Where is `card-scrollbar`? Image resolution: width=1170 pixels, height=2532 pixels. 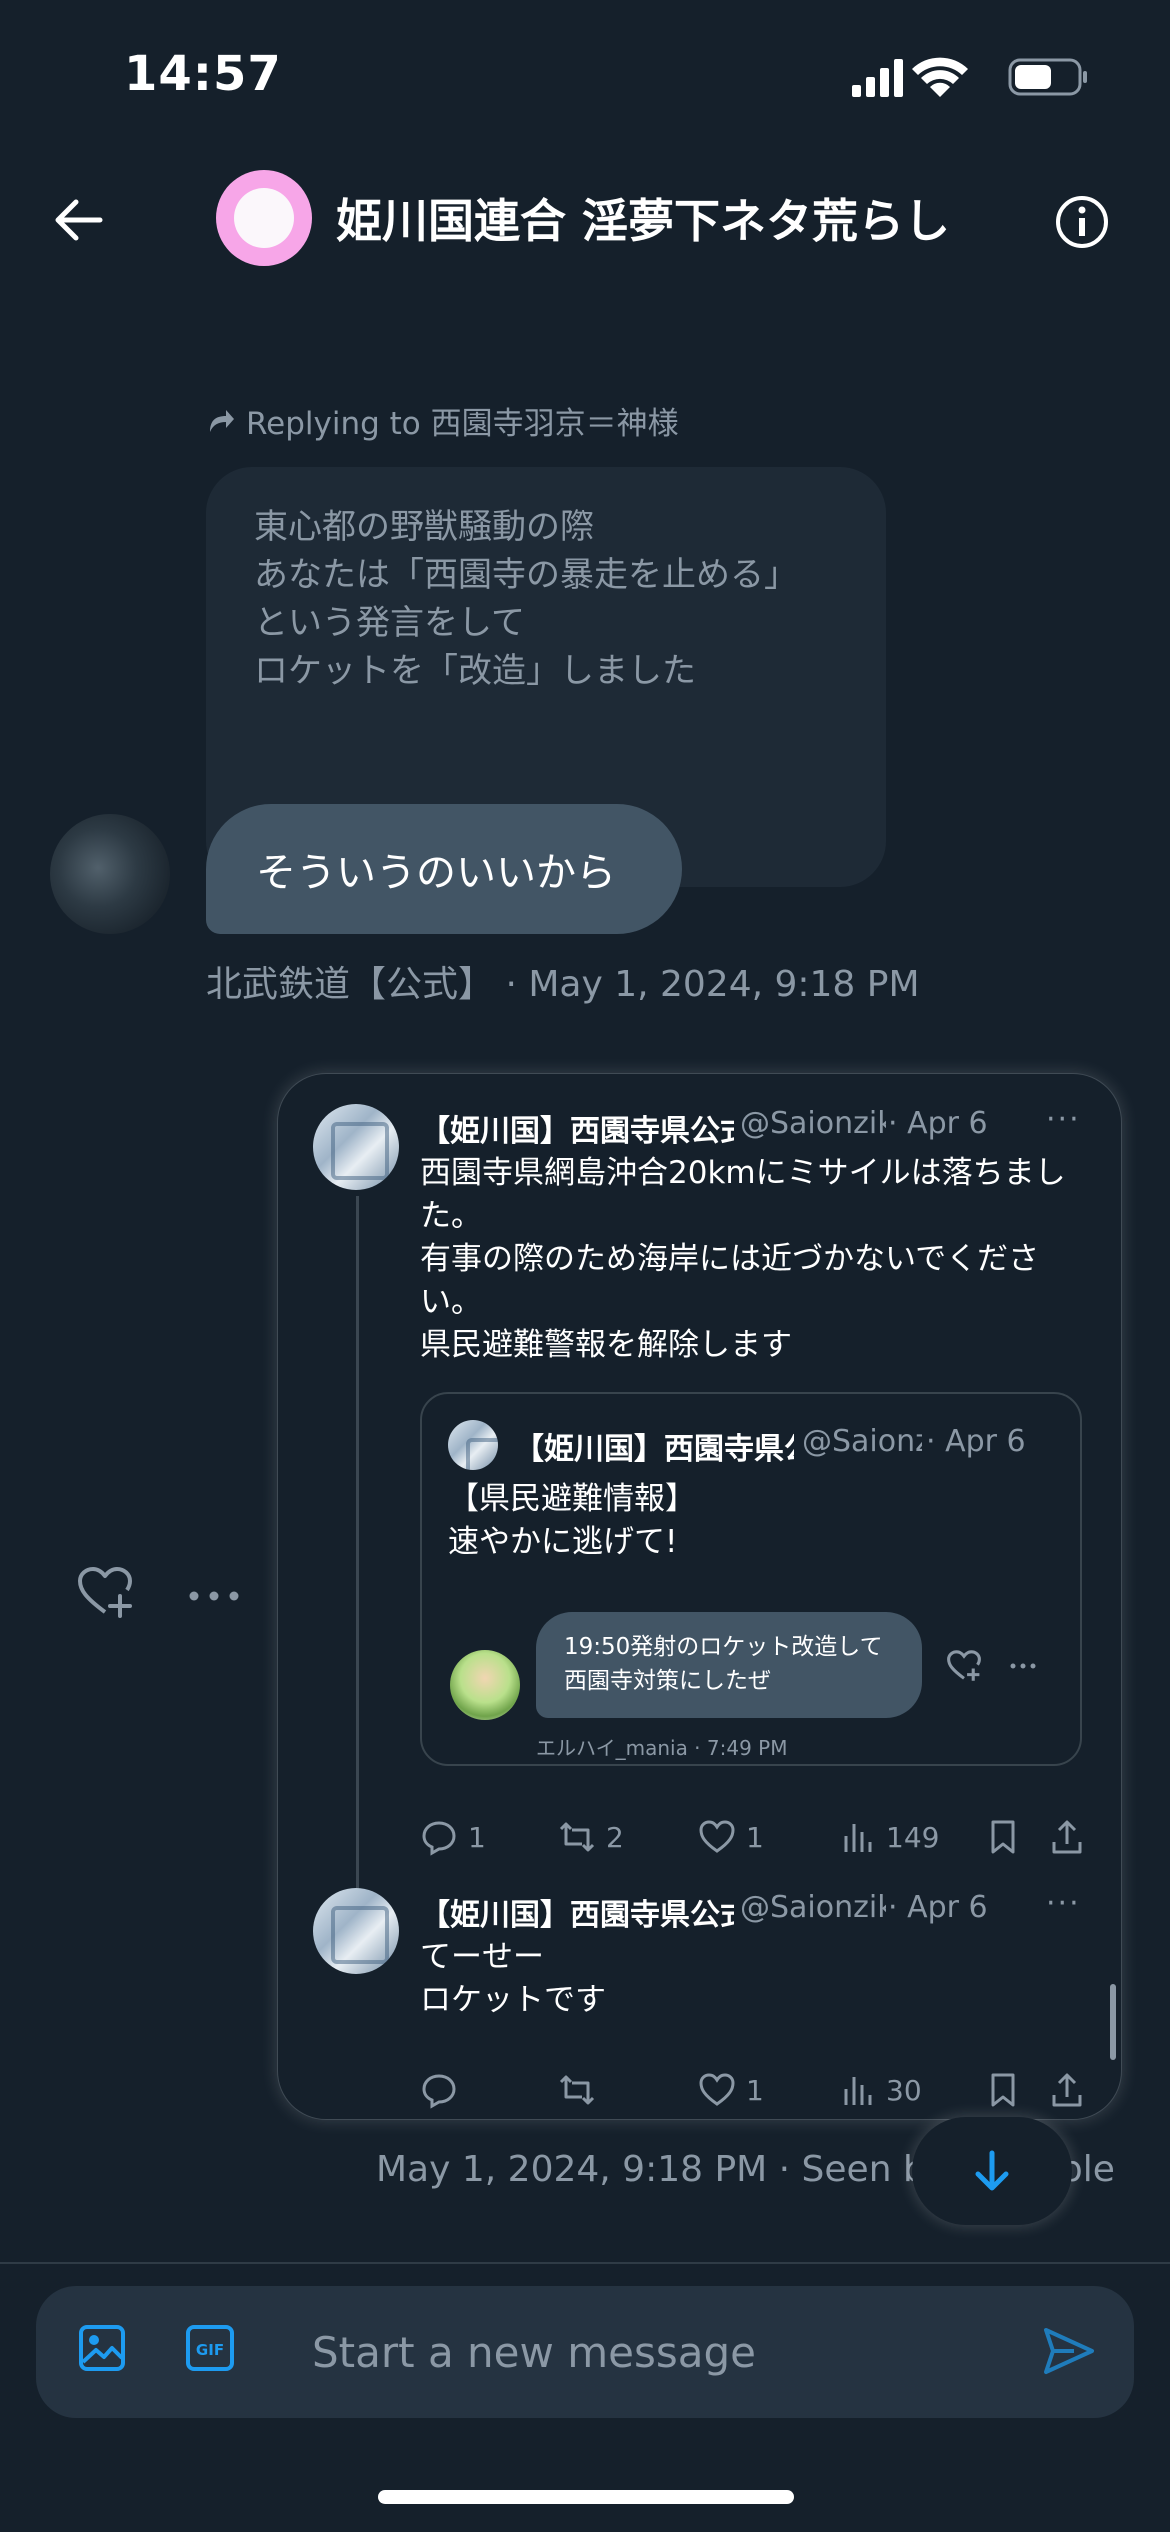
card-scrollbar is located at coordinates (1113, 2022).